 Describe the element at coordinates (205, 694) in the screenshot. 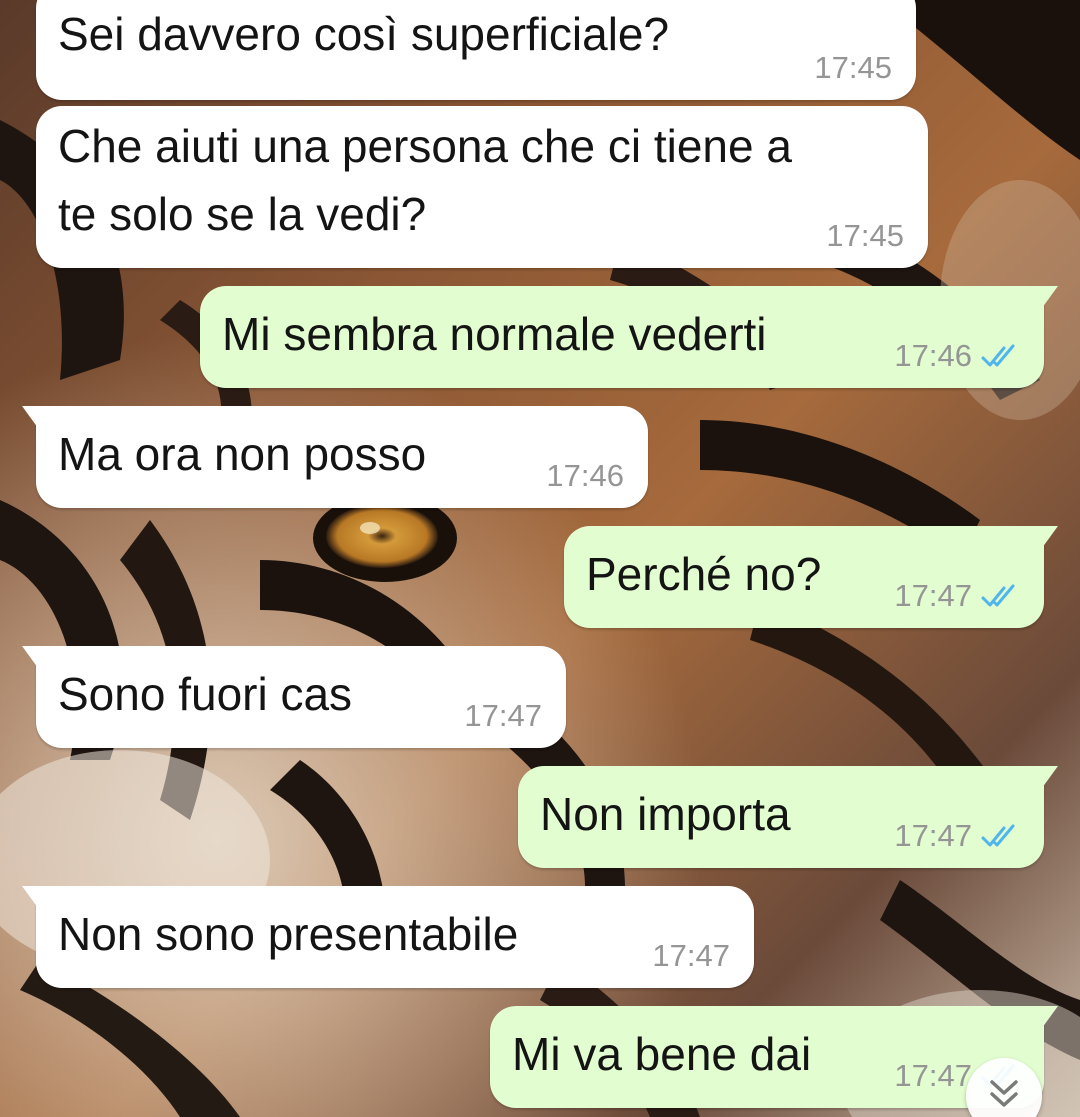

I see `message-text: Sono fuori cas` at that location.